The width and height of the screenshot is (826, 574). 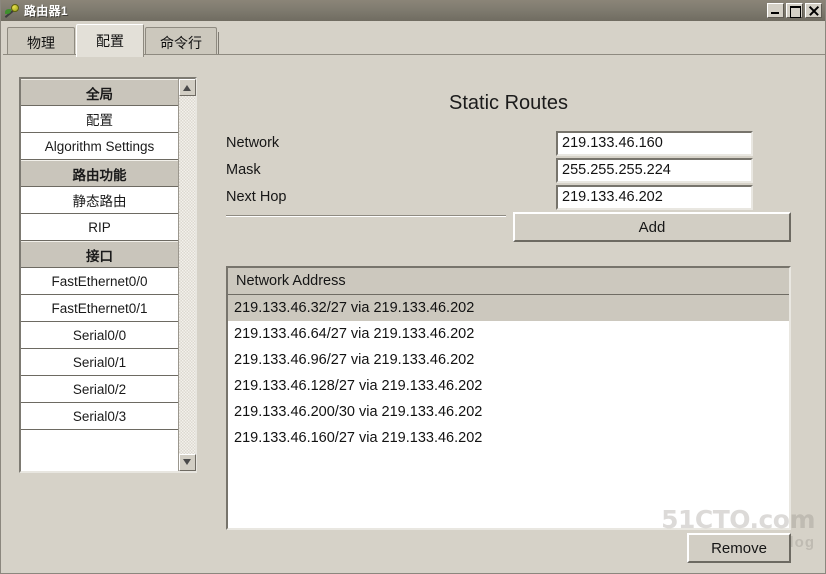 I want to click on page-title: Static Routes, so click(x=508, y=103).